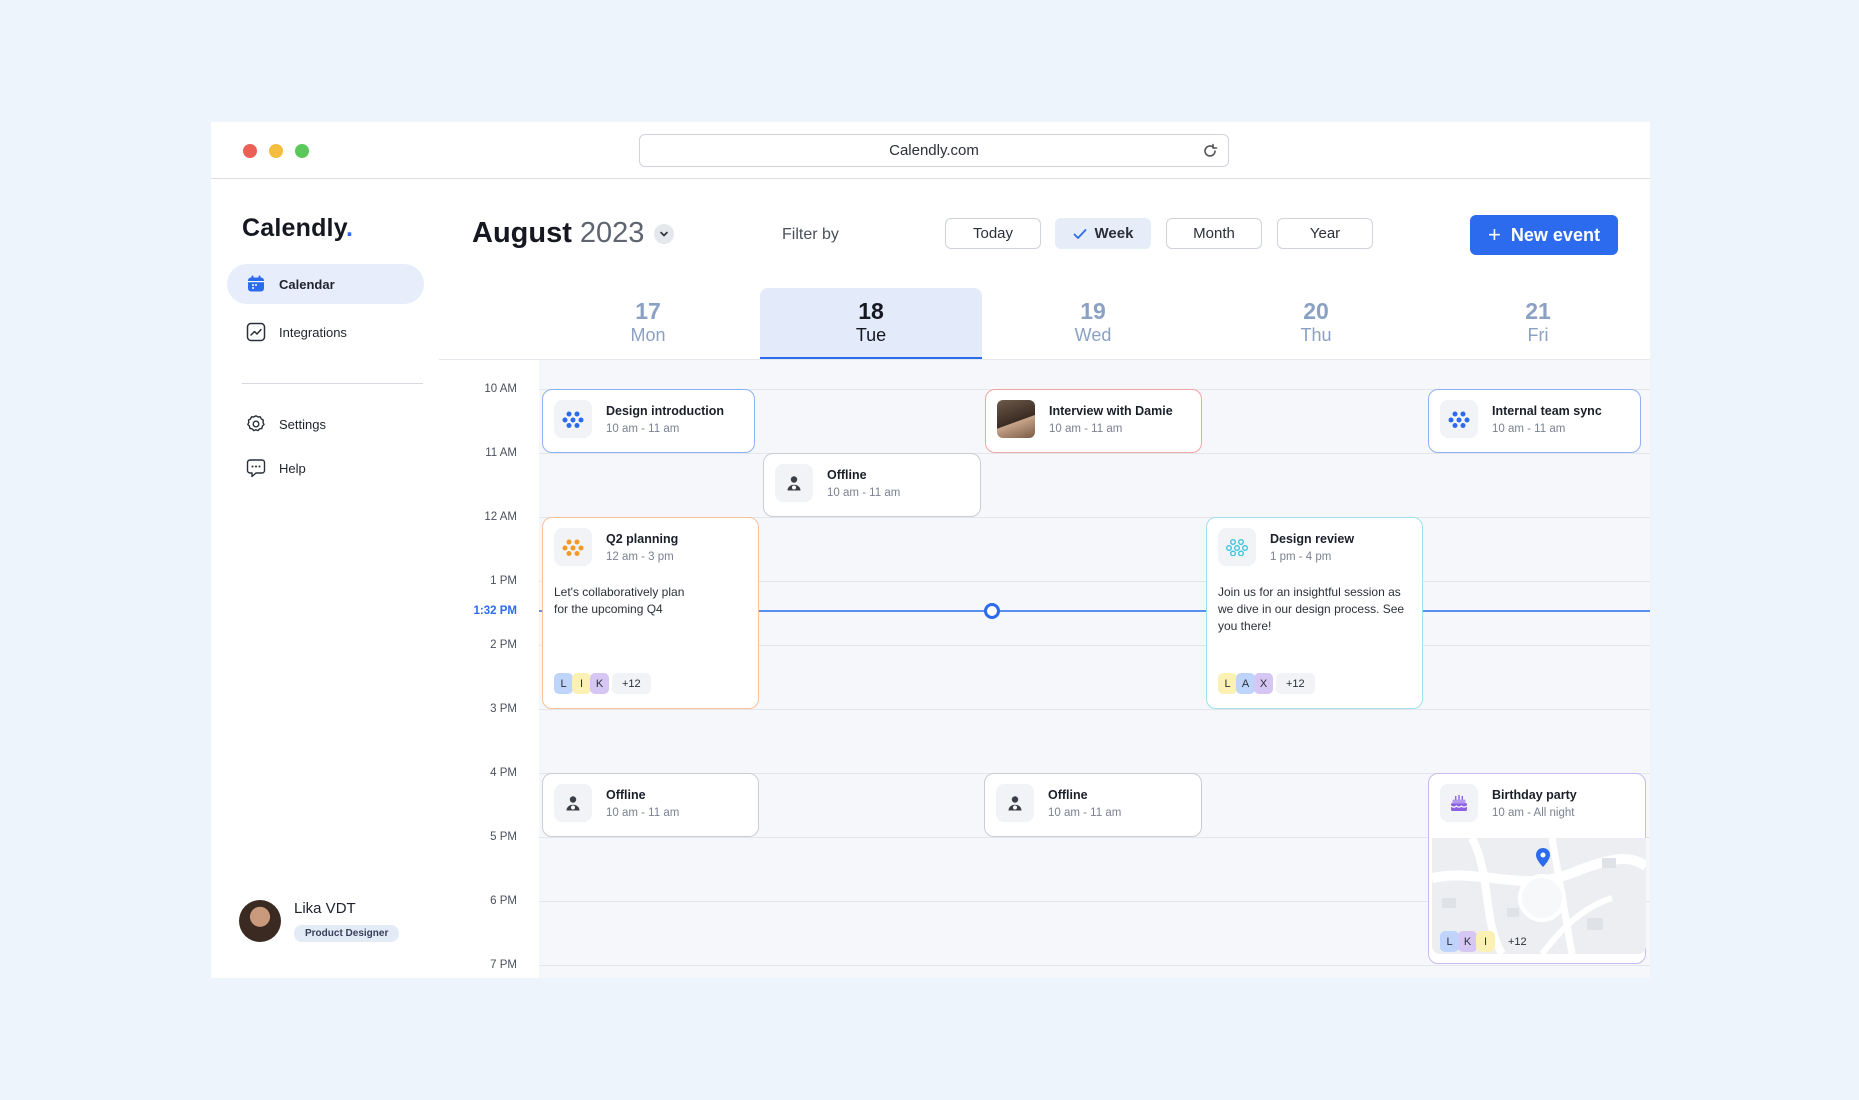  I want to click on time-label: 5 PM, so click(503, 837).